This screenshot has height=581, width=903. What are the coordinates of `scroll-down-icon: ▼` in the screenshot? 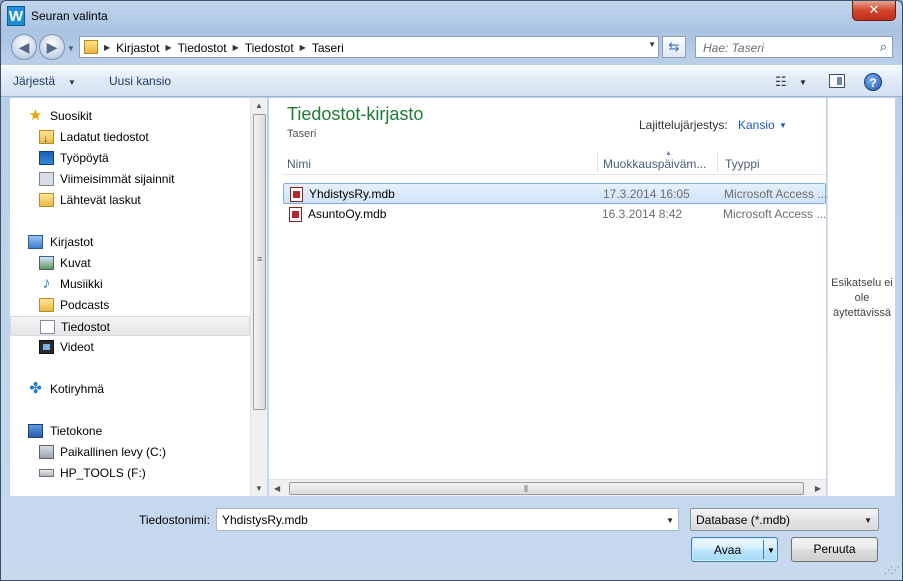 It's located at (259, 488).